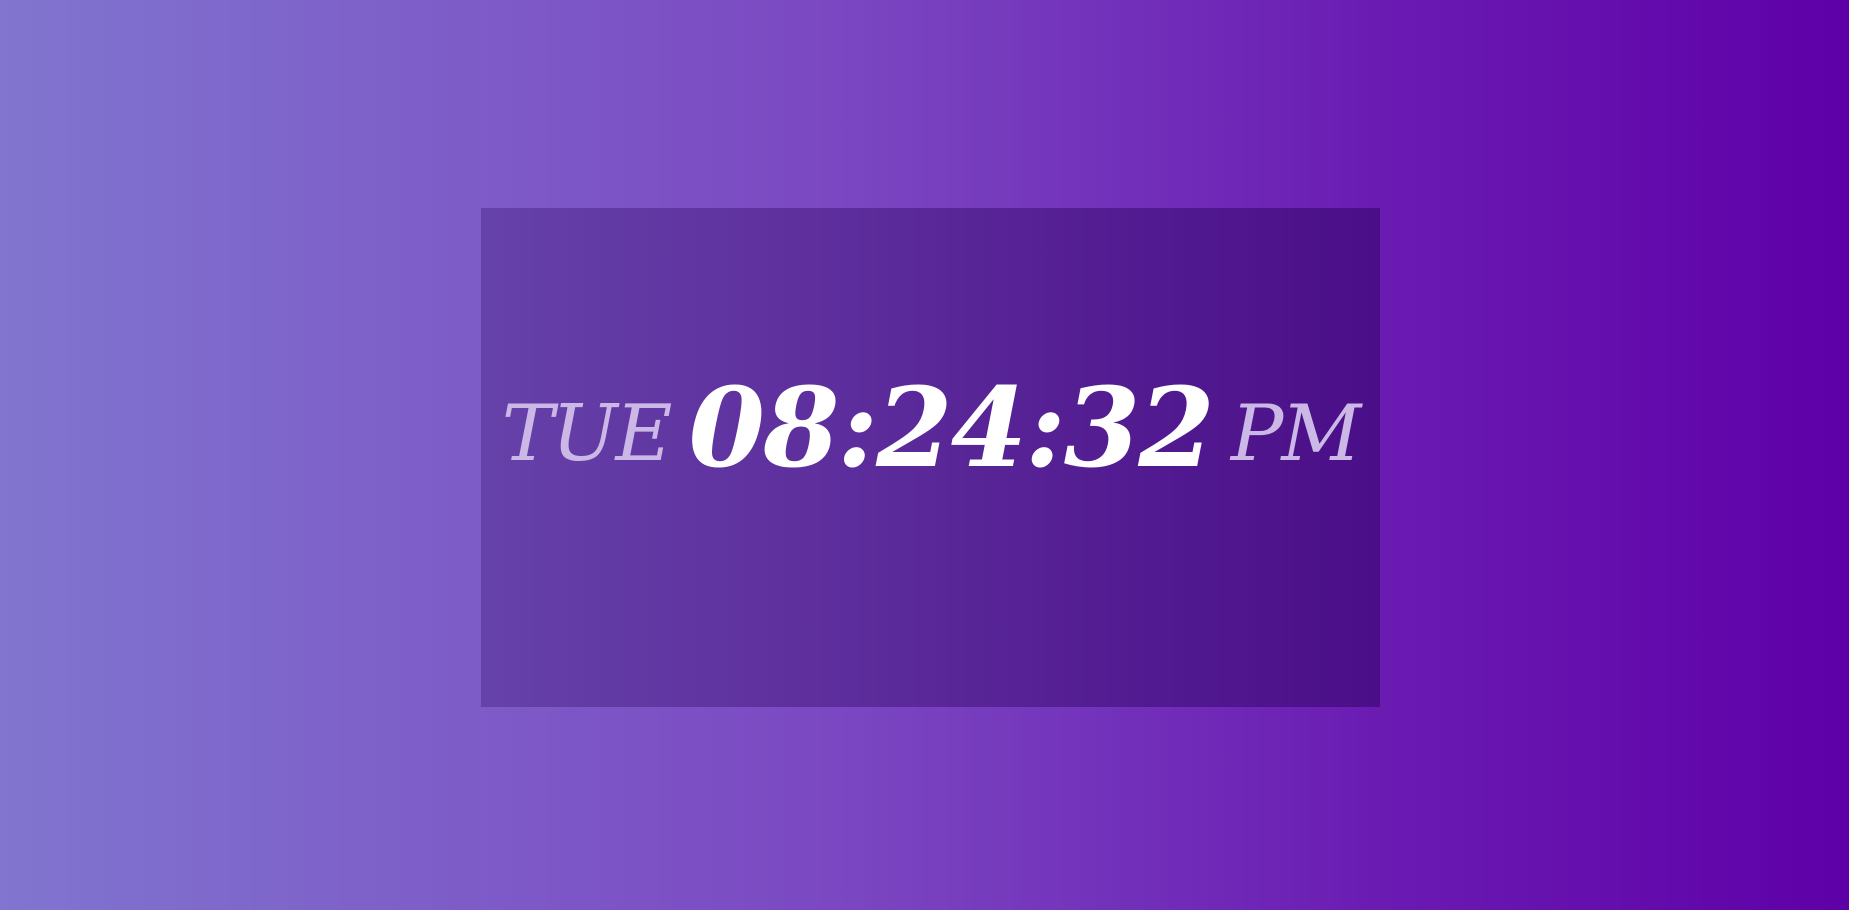  I want to click on clock-period: PM, so click(1295, 433).